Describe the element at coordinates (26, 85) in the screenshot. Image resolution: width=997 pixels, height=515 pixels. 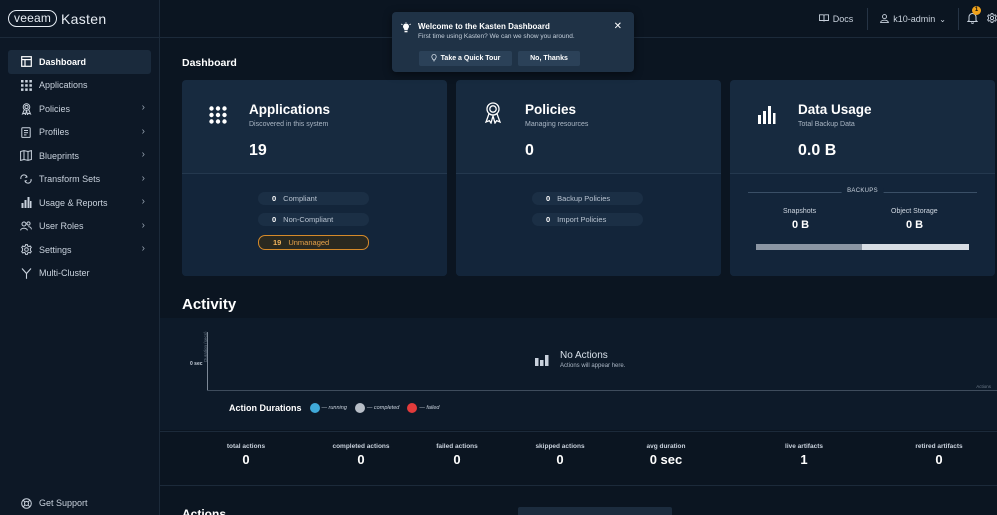
I see `grid-icon` at that location.